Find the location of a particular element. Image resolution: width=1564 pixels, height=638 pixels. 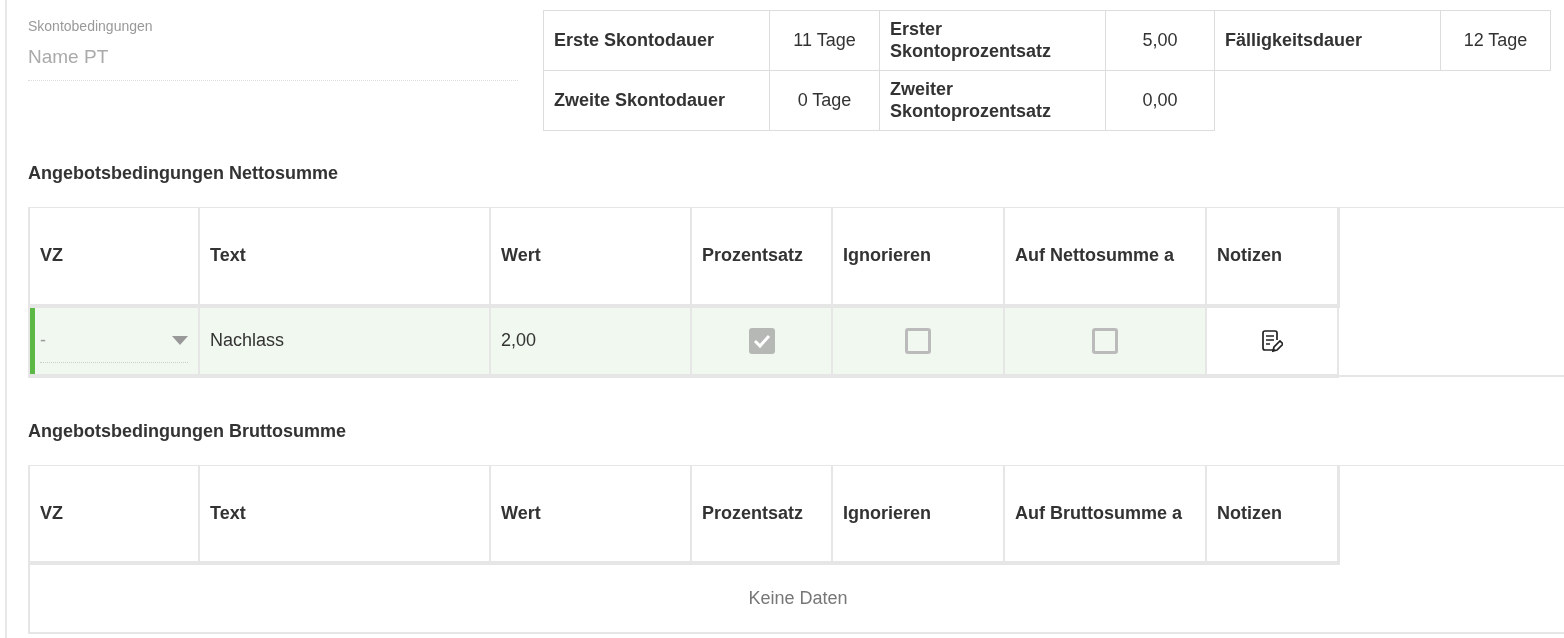

section-title: Angebotsbedingungen Bruttosumme is located at coordinates (187, 431).